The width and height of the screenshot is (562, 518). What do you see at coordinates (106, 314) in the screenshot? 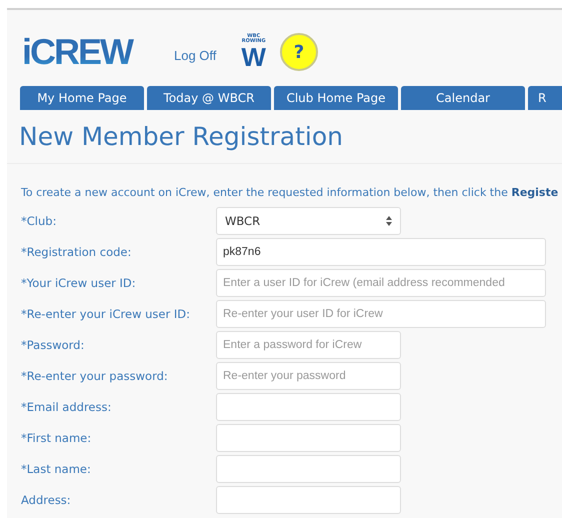
I see `field-label: *Re-enter your iCrew user ID:` at bounding box center [106, 314].